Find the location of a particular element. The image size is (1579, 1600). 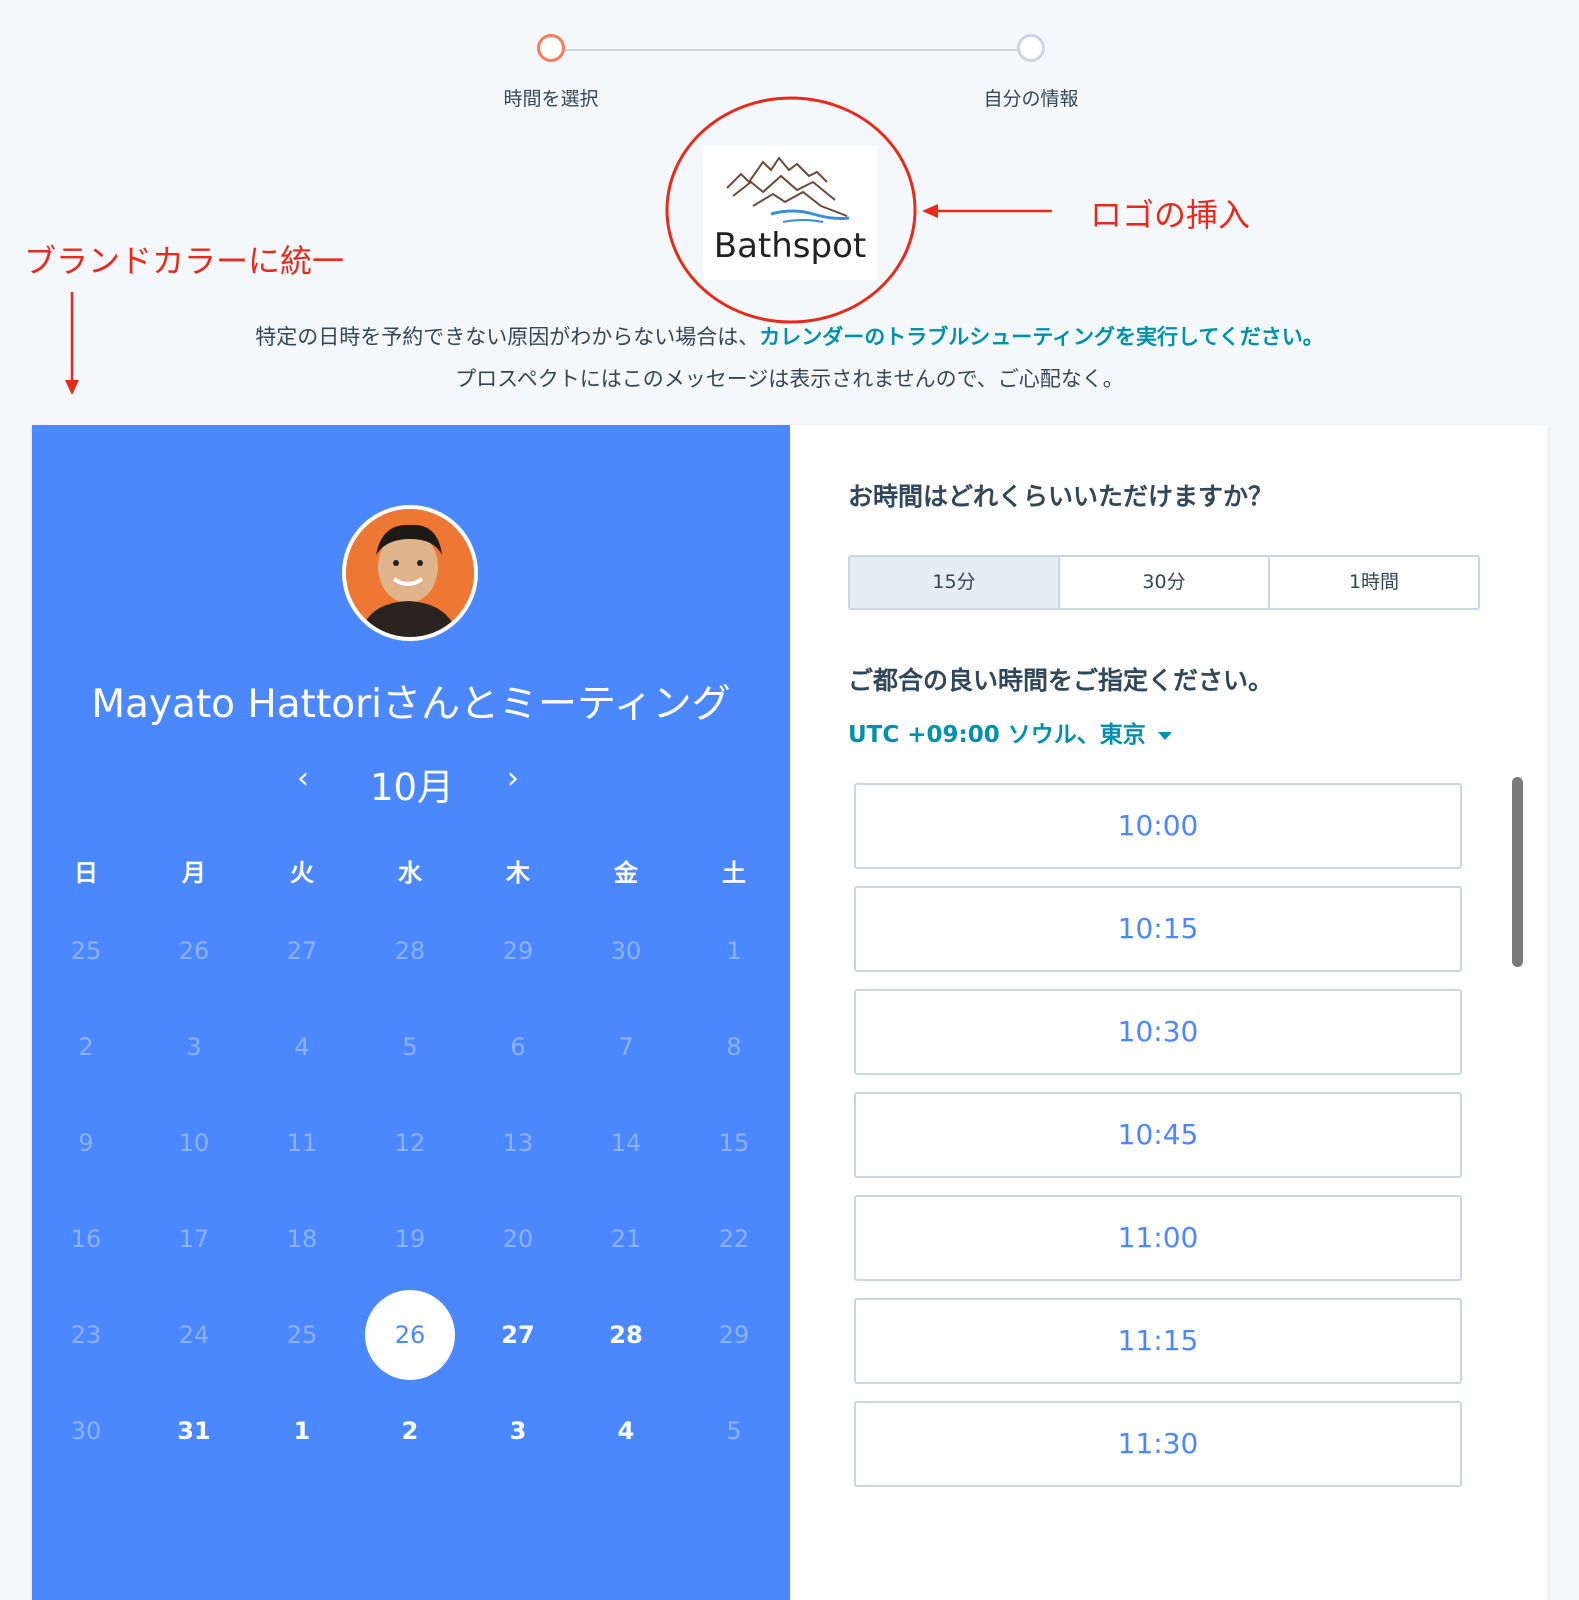

calendar-week: 2 3 4 5 6 7 8 is located at coordinates (411, 1047).